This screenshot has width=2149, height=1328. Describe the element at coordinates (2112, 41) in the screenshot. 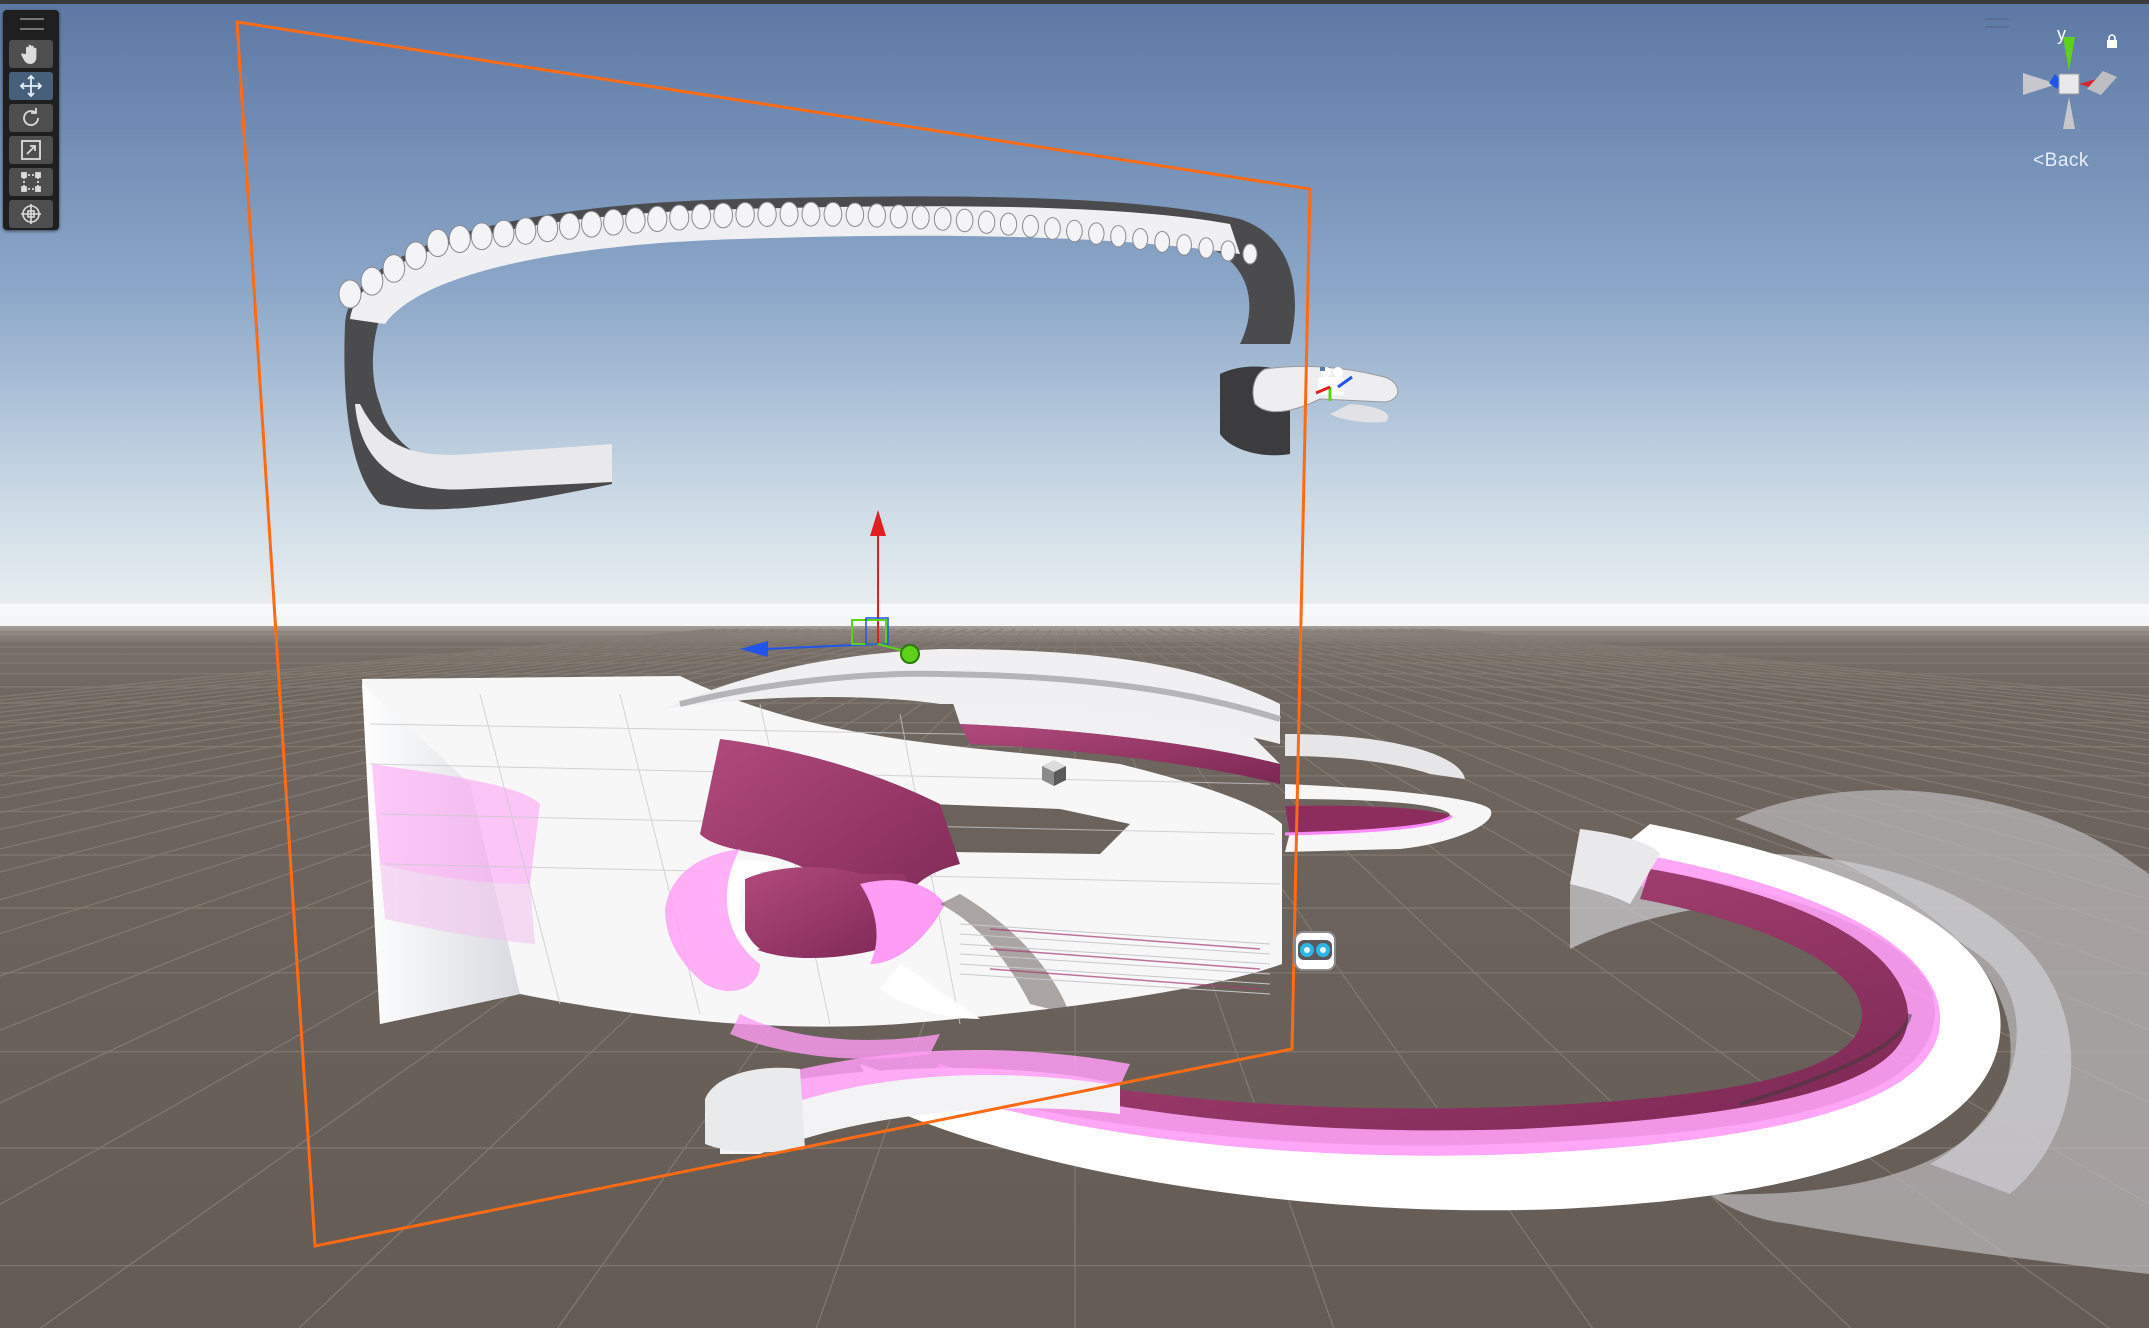

I see `lock-icon` at that location.